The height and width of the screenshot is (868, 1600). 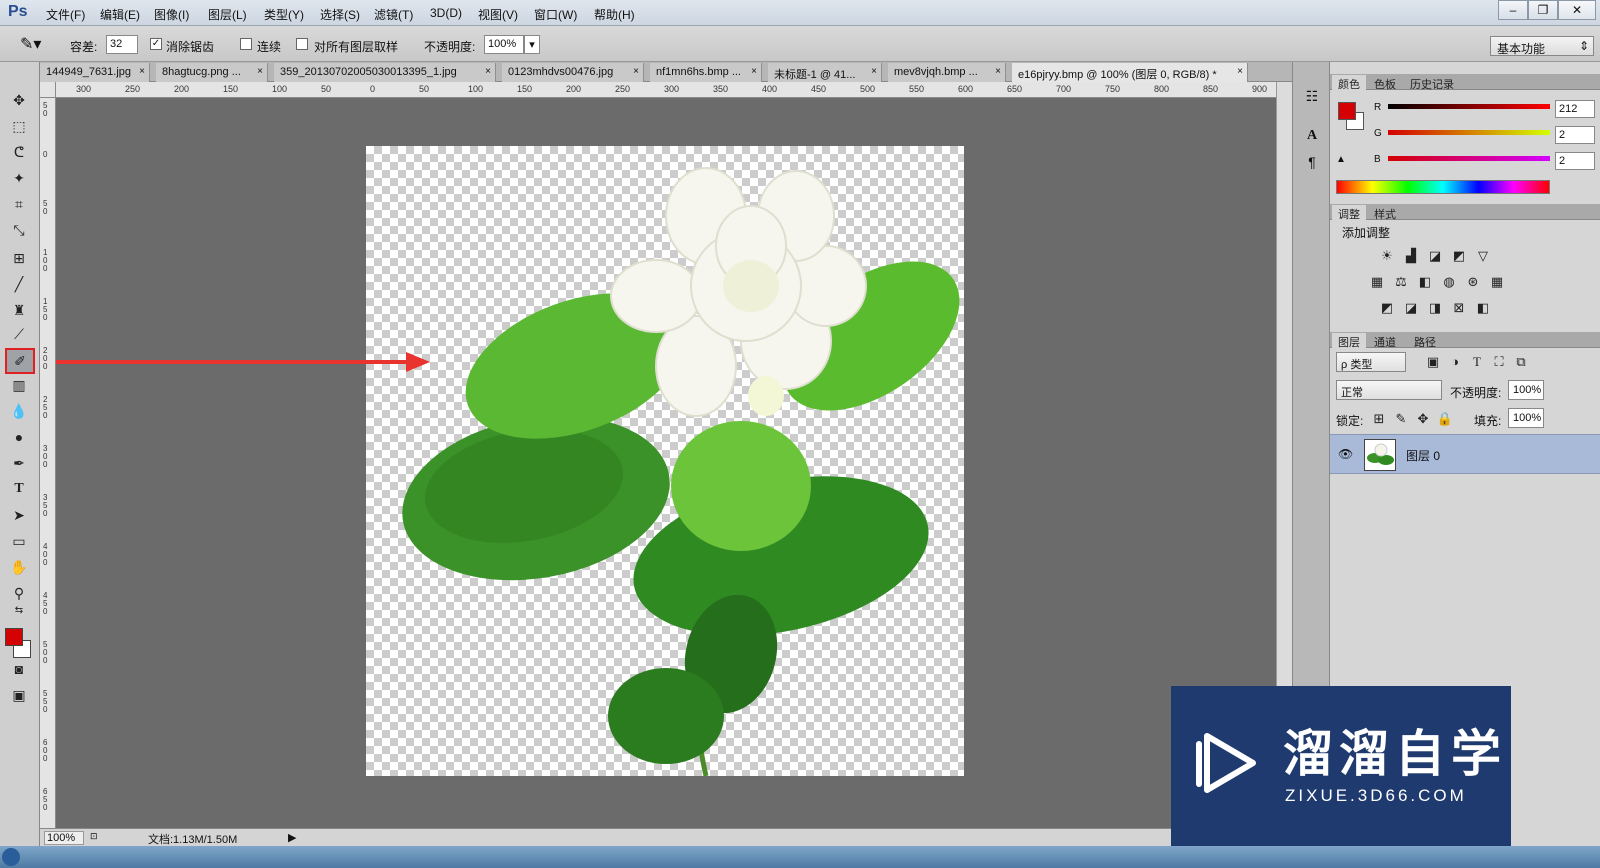 What do you see at coordinates (1425, 282) in the screenshot?
I see `black-white-icon: ◧` at bounding box center [1425, 282].